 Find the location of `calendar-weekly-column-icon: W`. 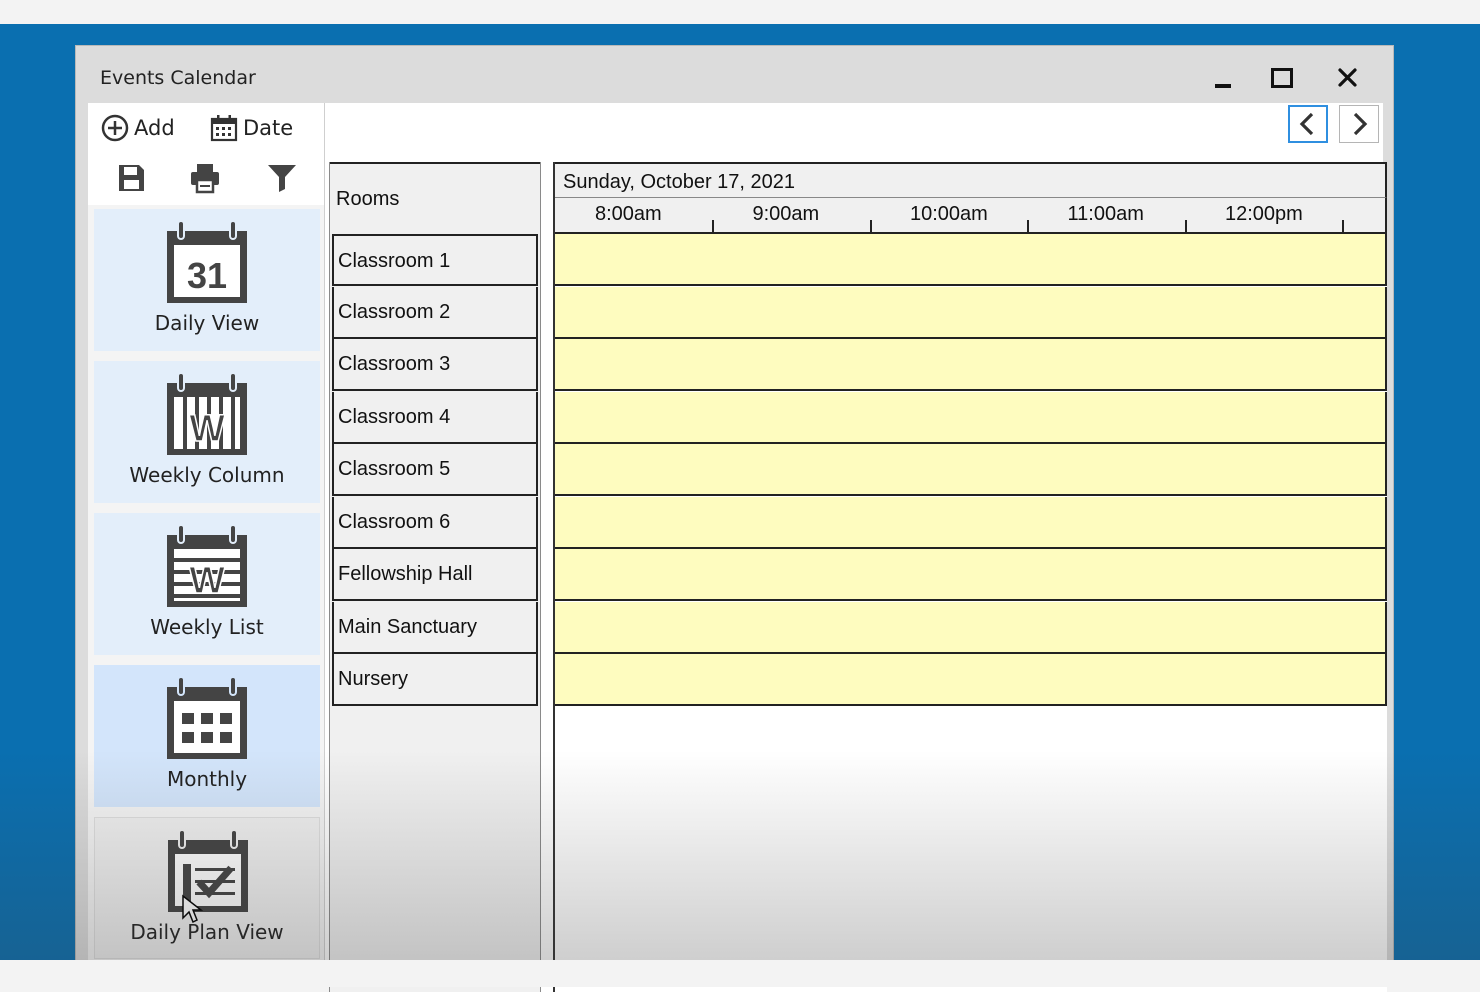

calendar-weekly-column-icon: W is located at coordinates (207, 414).